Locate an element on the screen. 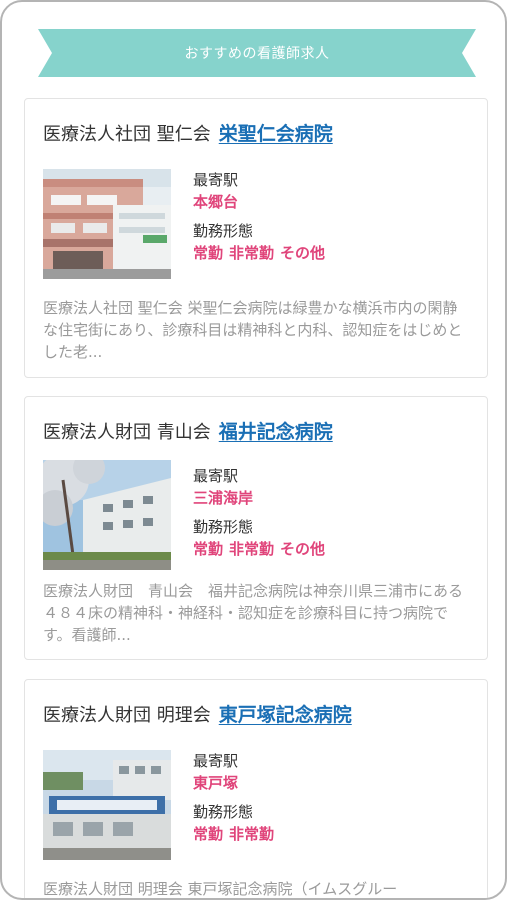  organization-name: 医療法人財団 青山会 is located at coordinates (127, 432).